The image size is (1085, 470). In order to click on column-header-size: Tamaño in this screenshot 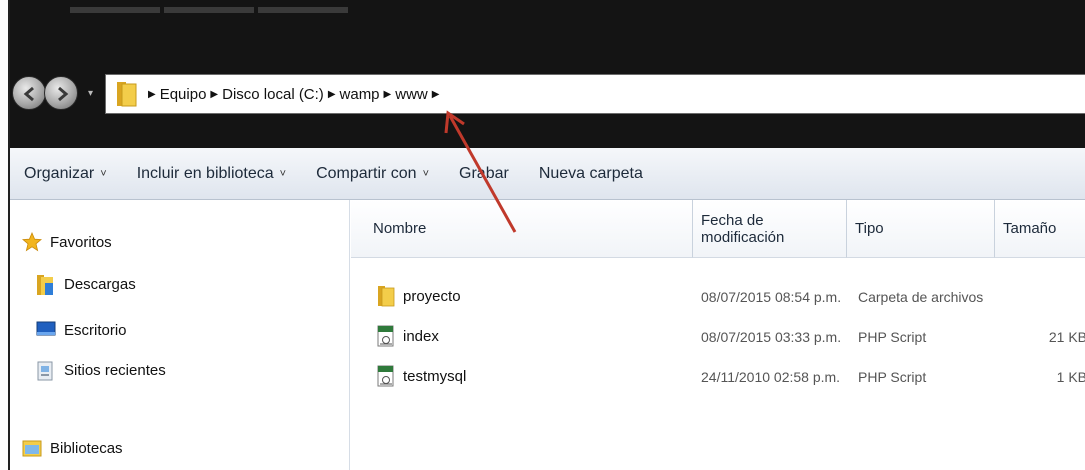, I will do `click(1040, 229)`.